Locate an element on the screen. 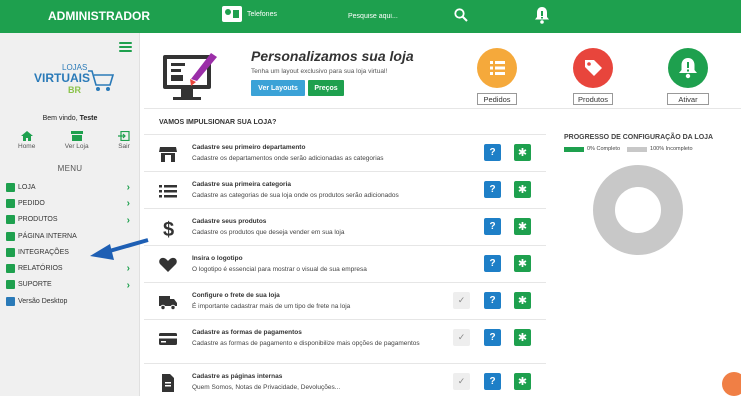 Image resolution: width=741 pixels, height=400 pixels. task-title: Configure o frete de sua loja is located at coordinates (236, 295).